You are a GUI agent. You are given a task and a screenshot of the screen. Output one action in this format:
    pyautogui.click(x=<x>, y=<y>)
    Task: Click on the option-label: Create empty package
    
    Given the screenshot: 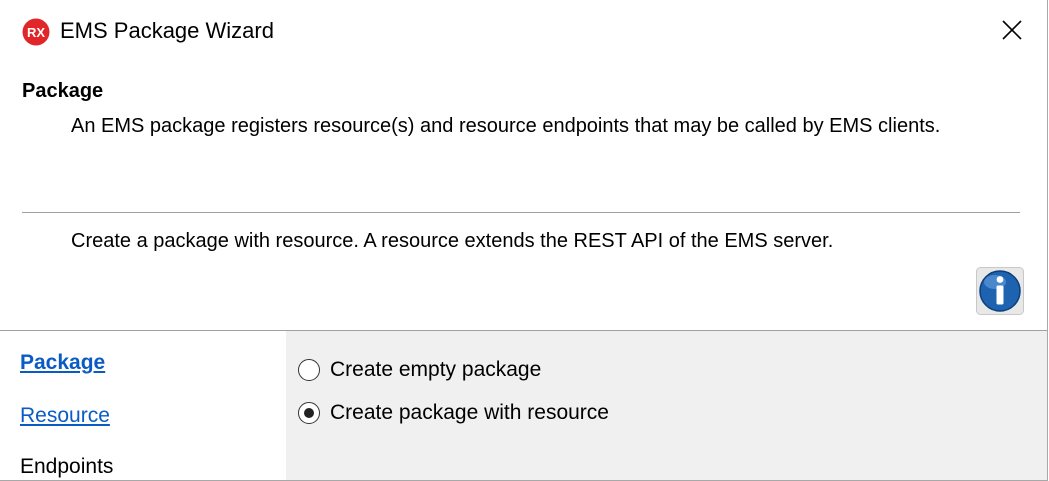 What is the action you would take?
    pyautogui.click(x=436, y=369)
    